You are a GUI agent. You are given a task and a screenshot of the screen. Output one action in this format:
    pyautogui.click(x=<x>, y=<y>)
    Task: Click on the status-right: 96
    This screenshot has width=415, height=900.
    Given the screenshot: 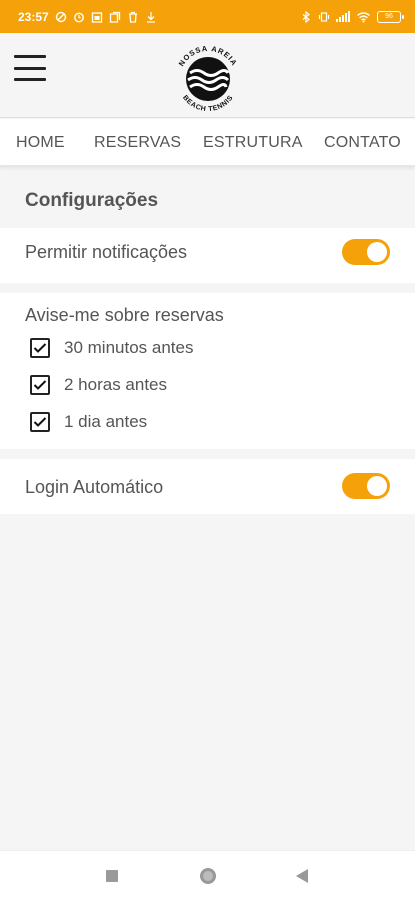 What is the action you would take?
    pyautogui.click(x=352, y=16)
    